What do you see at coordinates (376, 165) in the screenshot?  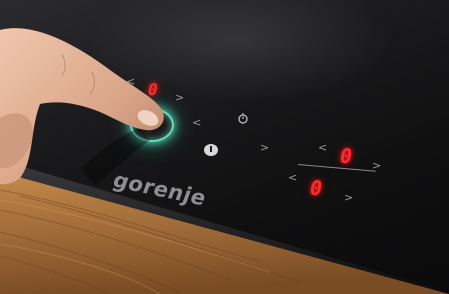 I see `right-top-increase: >` at bounding box center [376, 165].